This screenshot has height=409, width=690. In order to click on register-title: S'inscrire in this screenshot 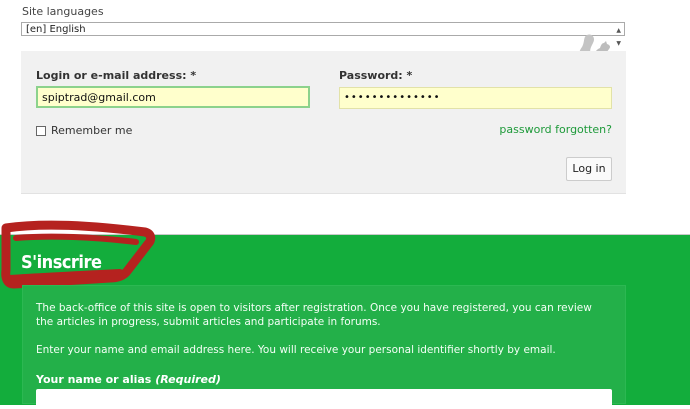, I will do `click(61, 262)`.